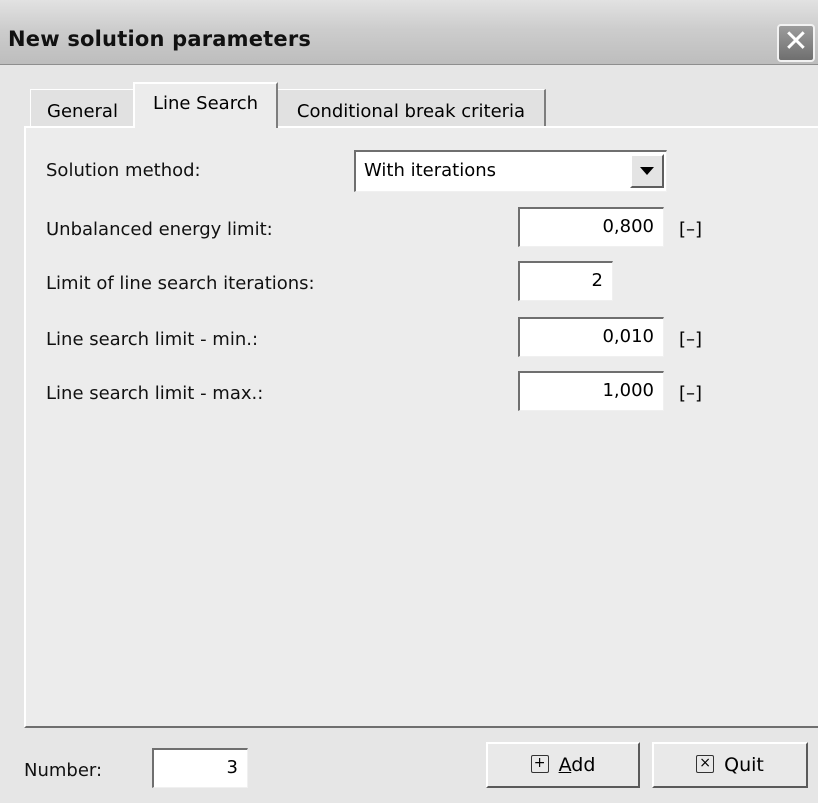  Describe the element at coordinates (82, 111) in the screenshot. I see `tab-general-label: General` at that location.